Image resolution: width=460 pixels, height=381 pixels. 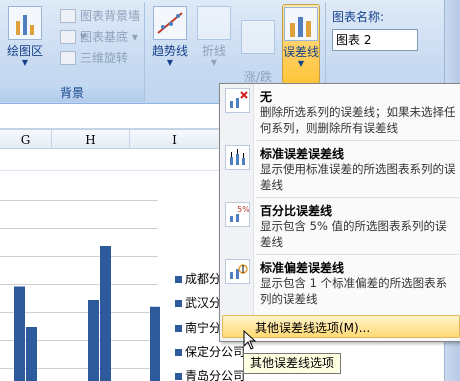 I want to click on chart-wall-icon, so click(x=68, y=16).